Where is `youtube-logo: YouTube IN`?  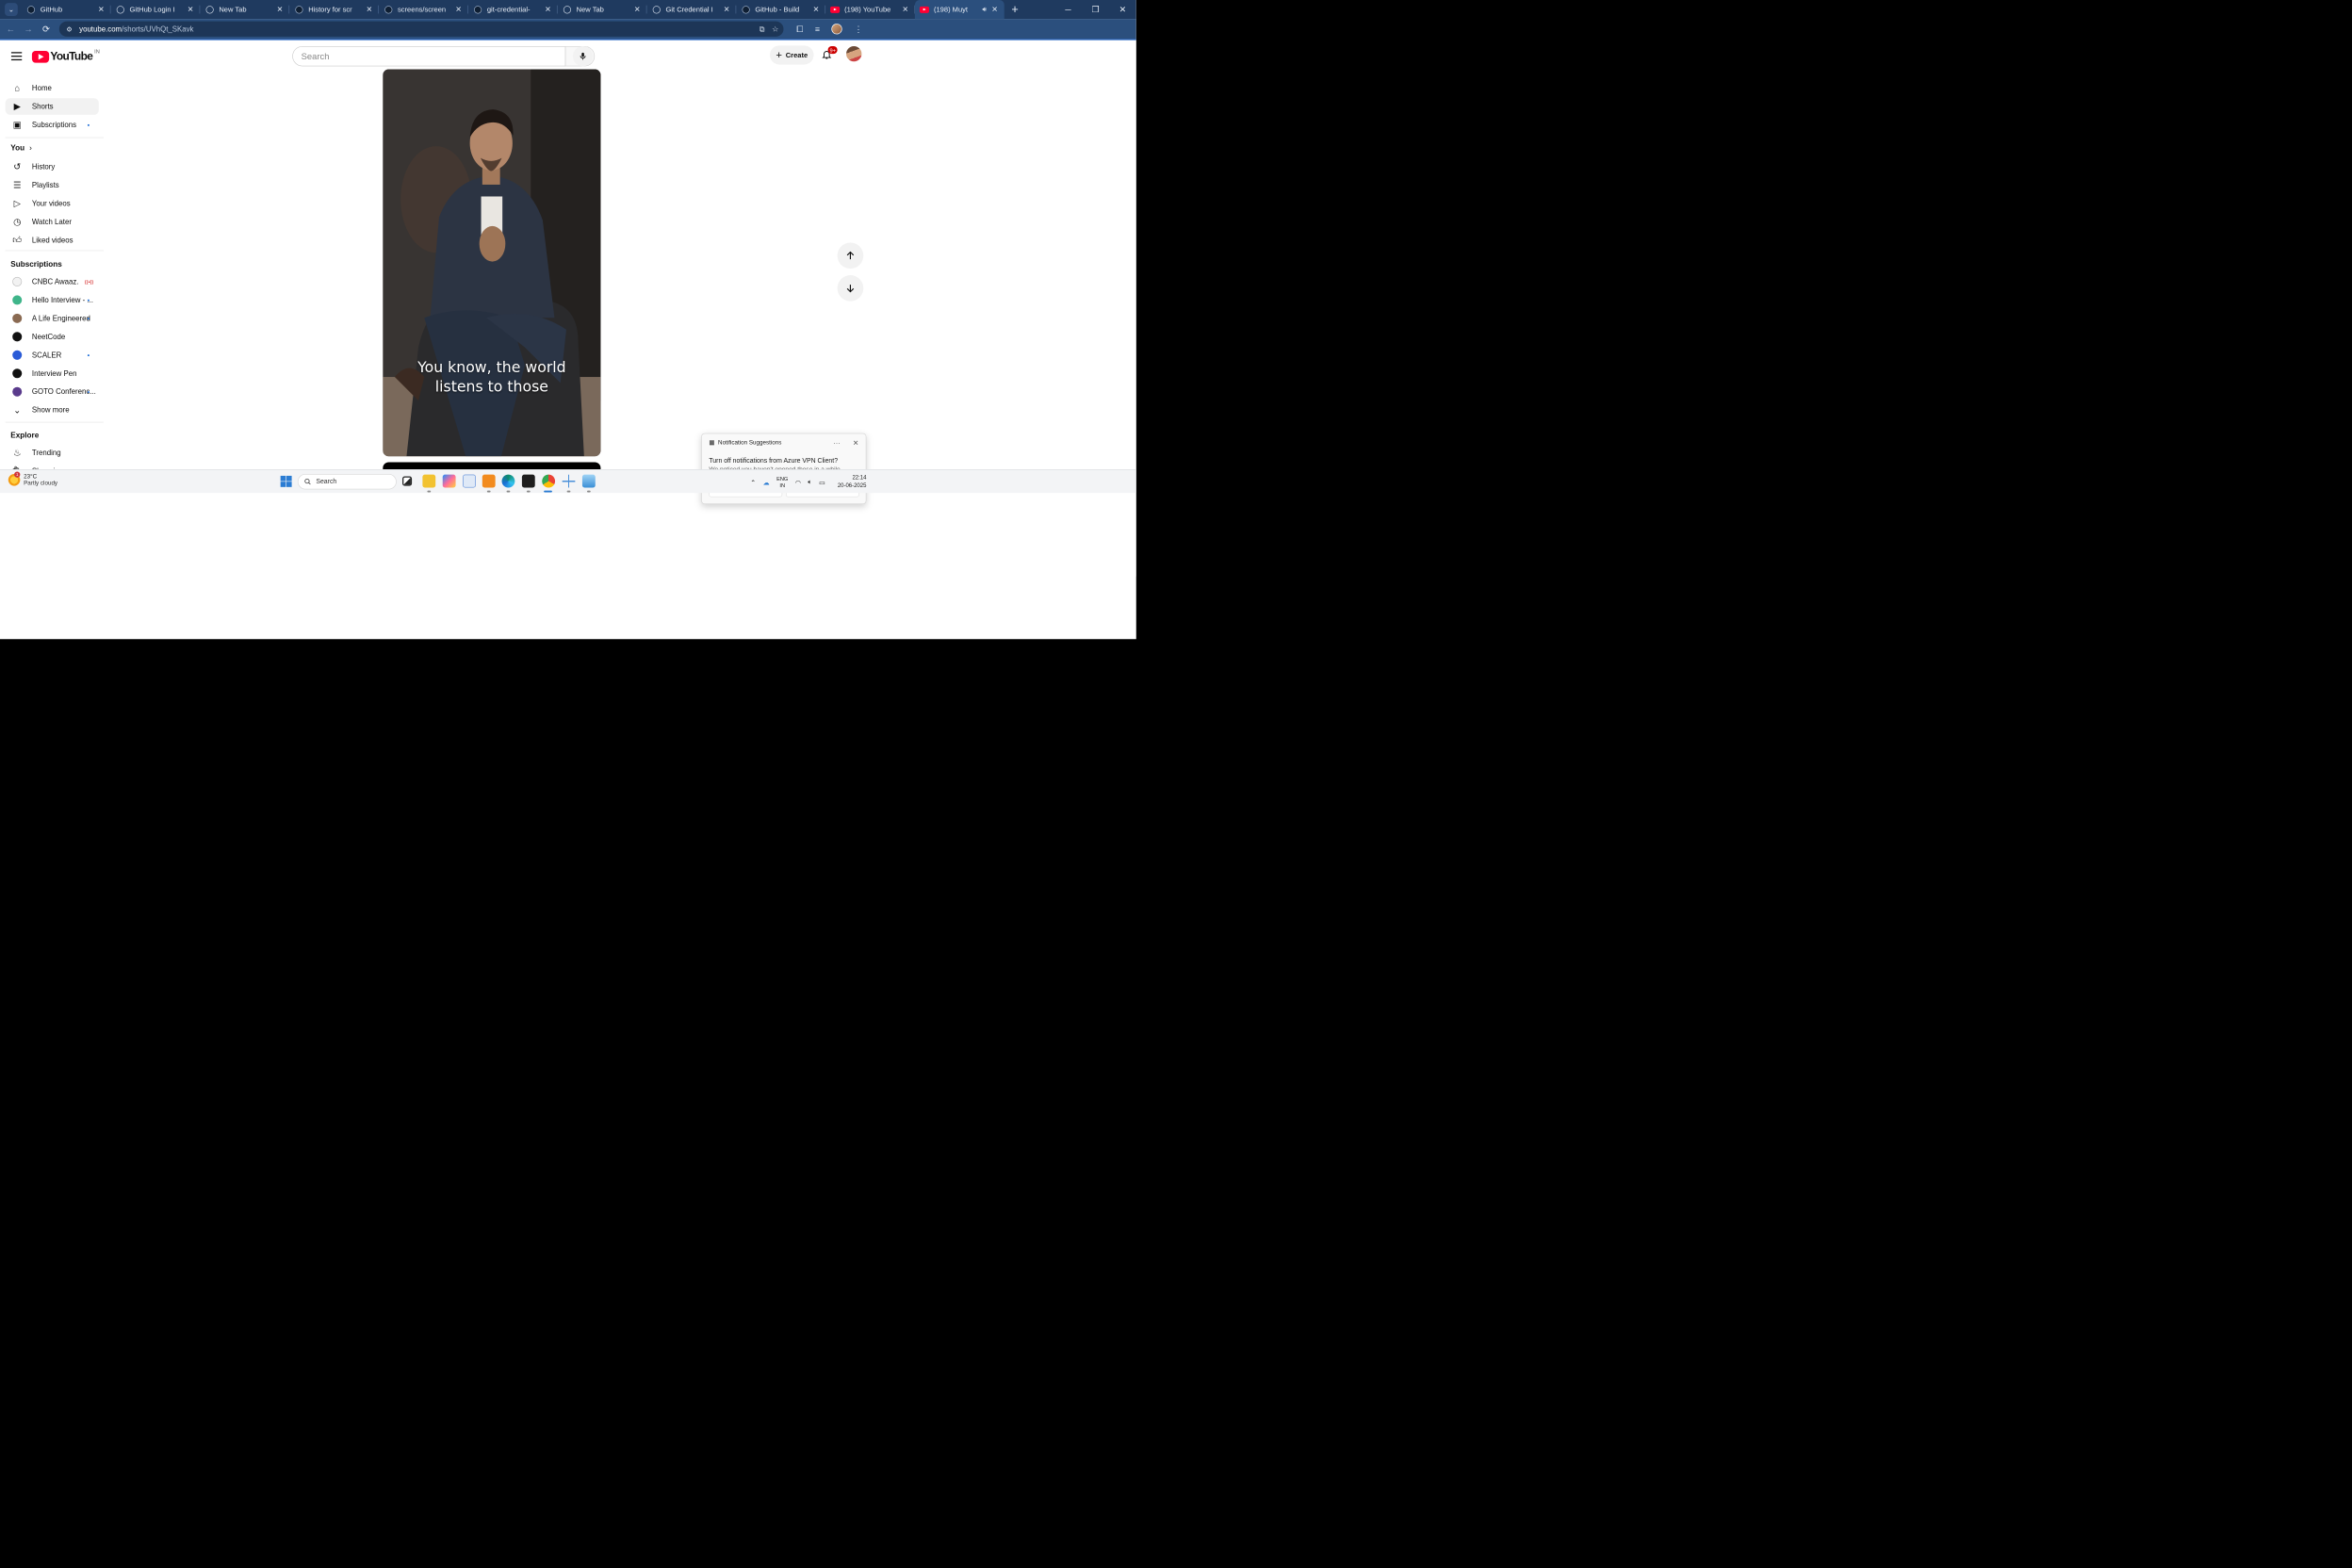
youtube-logo: YouTube IN is located at coordinates (65, 55).